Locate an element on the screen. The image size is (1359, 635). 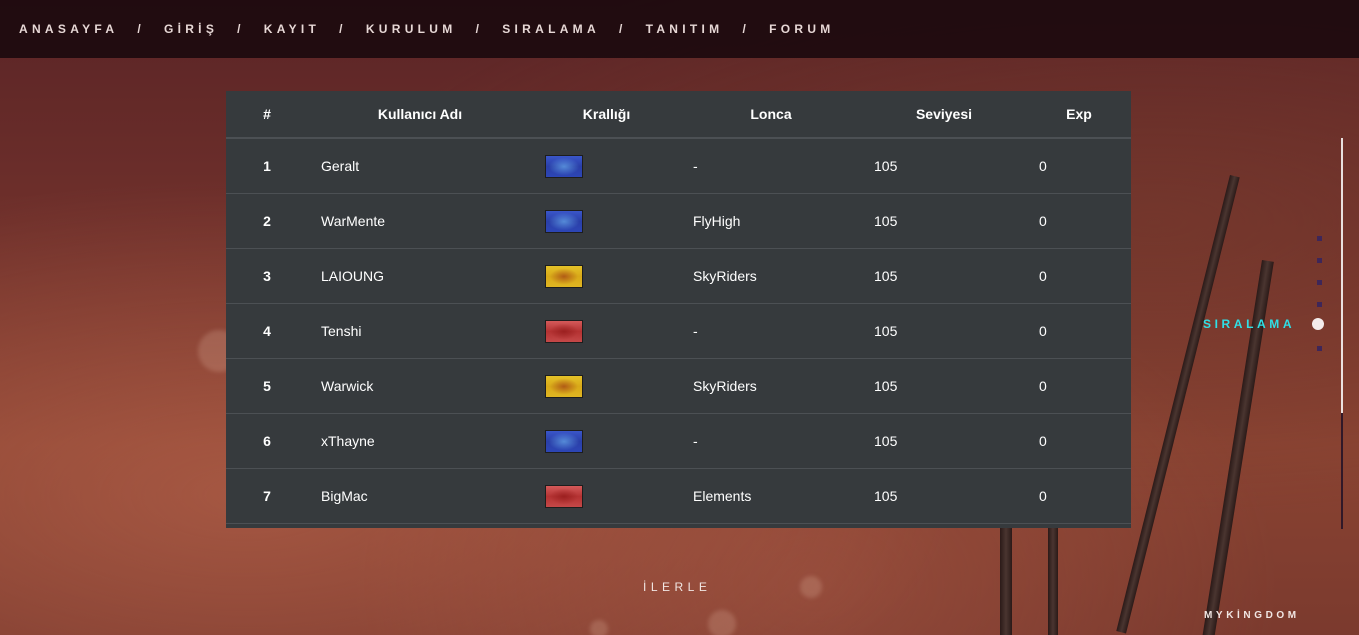
username-cell: Warwick is located at coordinates (420, 386).